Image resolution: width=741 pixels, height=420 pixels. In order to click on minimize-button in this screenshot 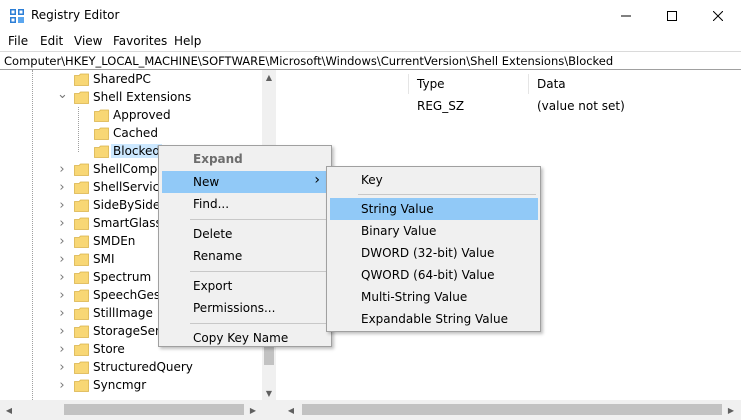, I will do `click(626, 15)`.